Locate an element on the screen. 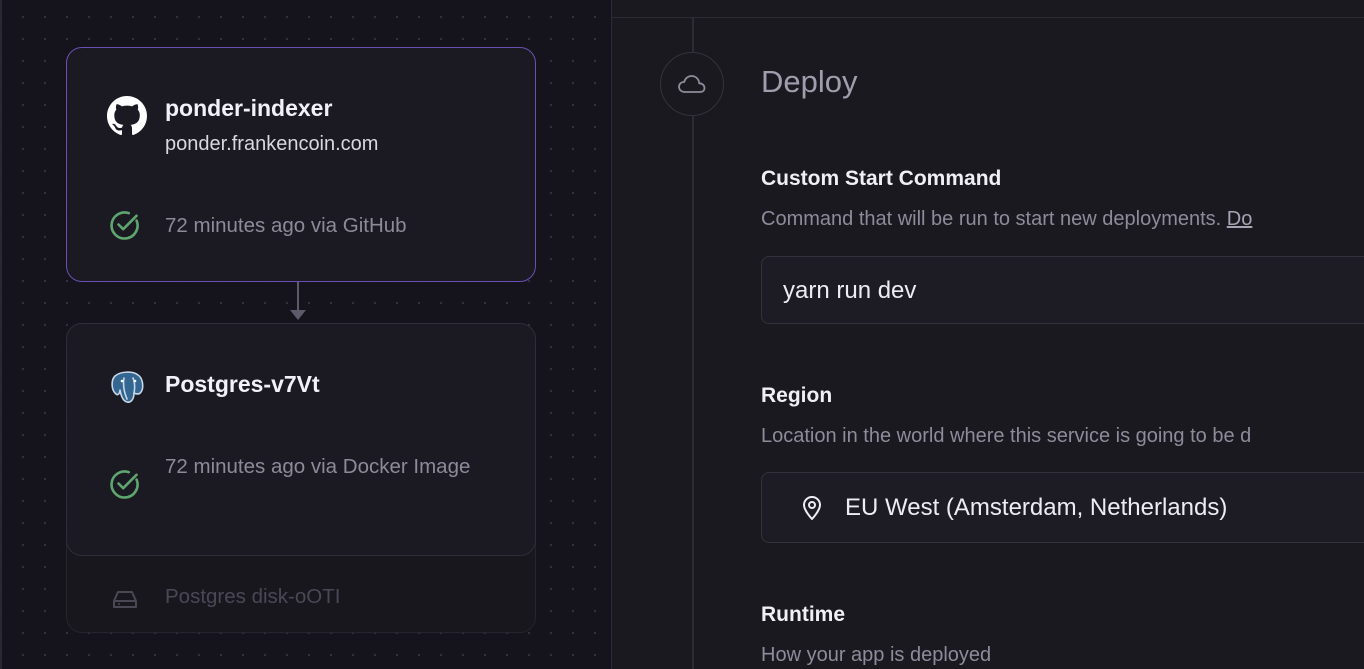 The image size is (1364, 669). start-command-label: Custom Start Command is located at coordinates (881, 178).